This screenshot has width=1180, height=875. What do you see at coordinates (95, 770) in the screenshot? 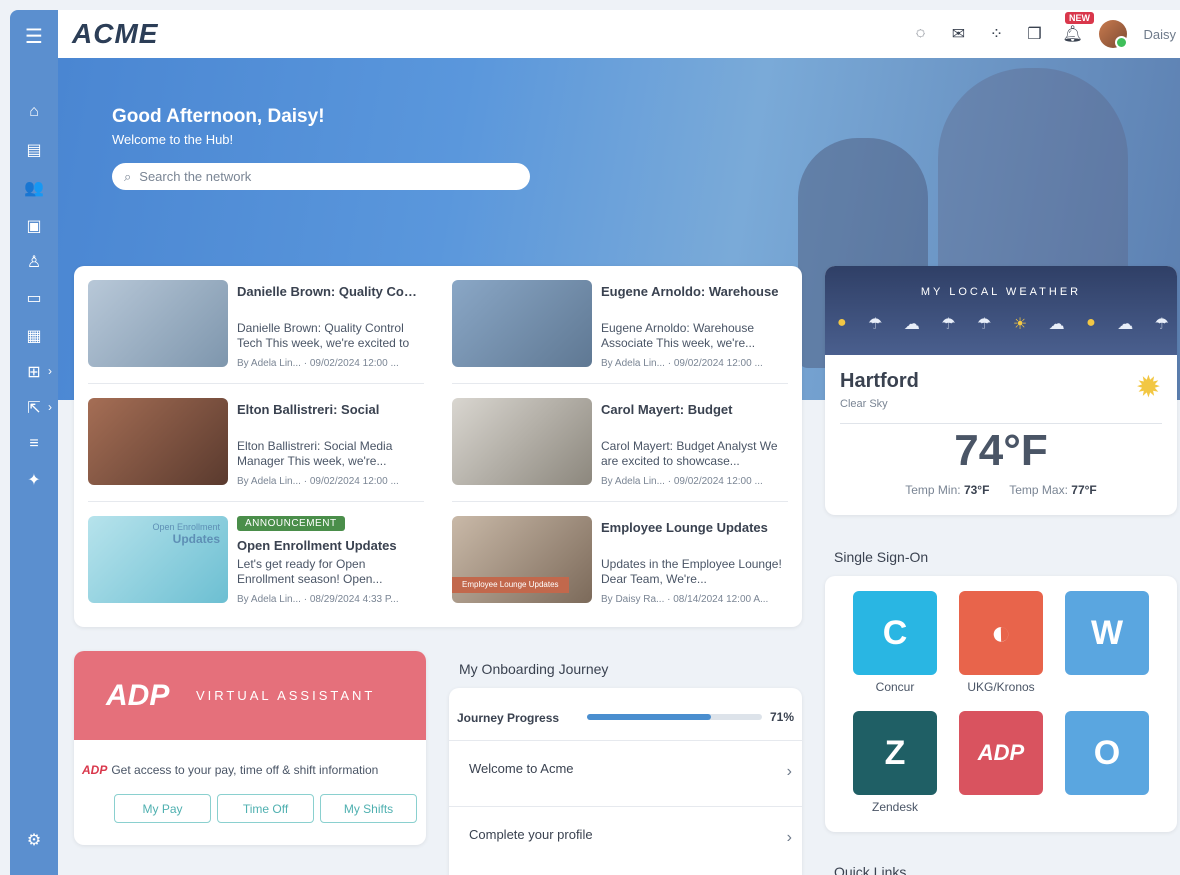
I see `adp-mini-logo: ADP` at bounding box center [95, 770].